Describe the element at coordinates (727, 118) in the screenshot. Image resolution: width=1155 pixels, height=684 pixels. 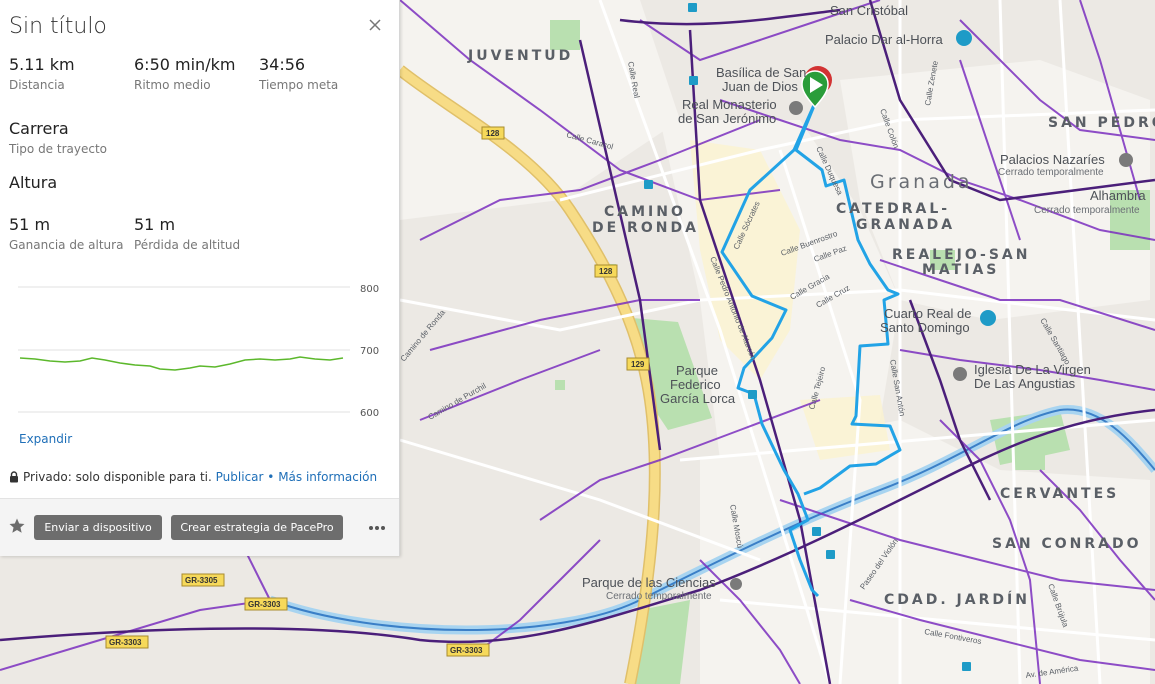
I see `poi-label: de San Jerónimo` at that location.